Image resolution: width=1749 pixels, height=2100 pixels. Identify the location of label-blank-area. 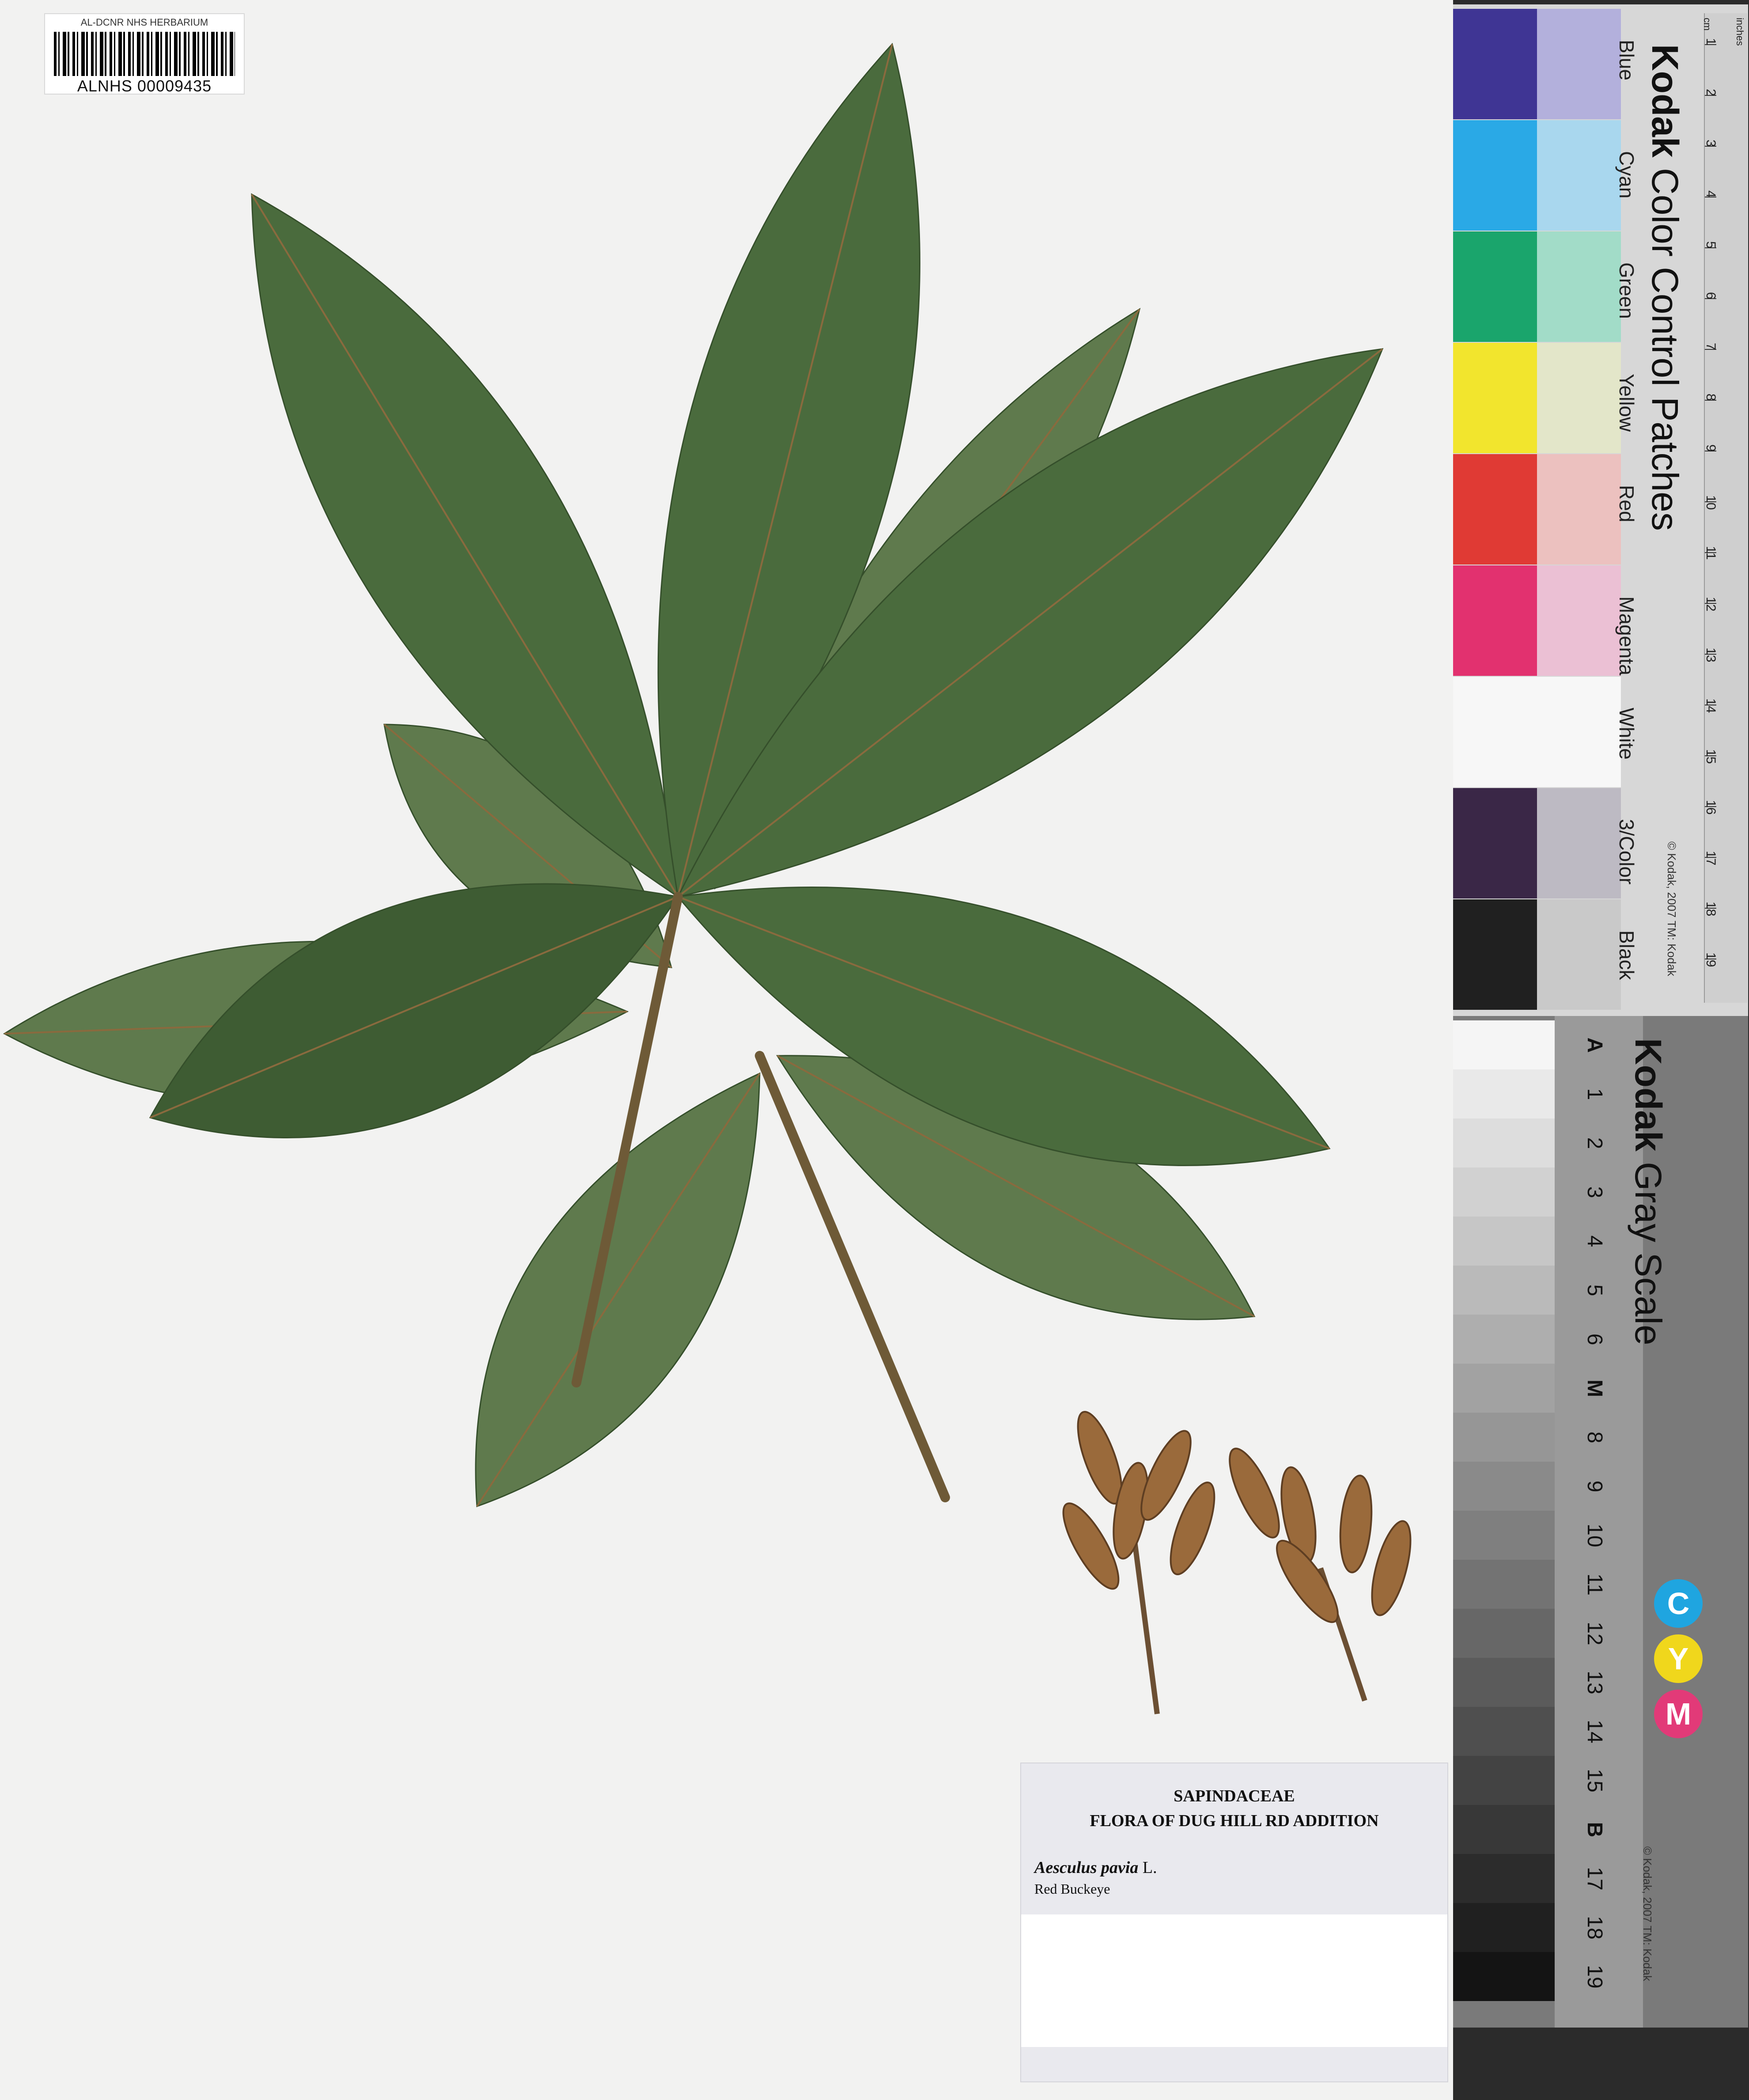
(1234, 1980).